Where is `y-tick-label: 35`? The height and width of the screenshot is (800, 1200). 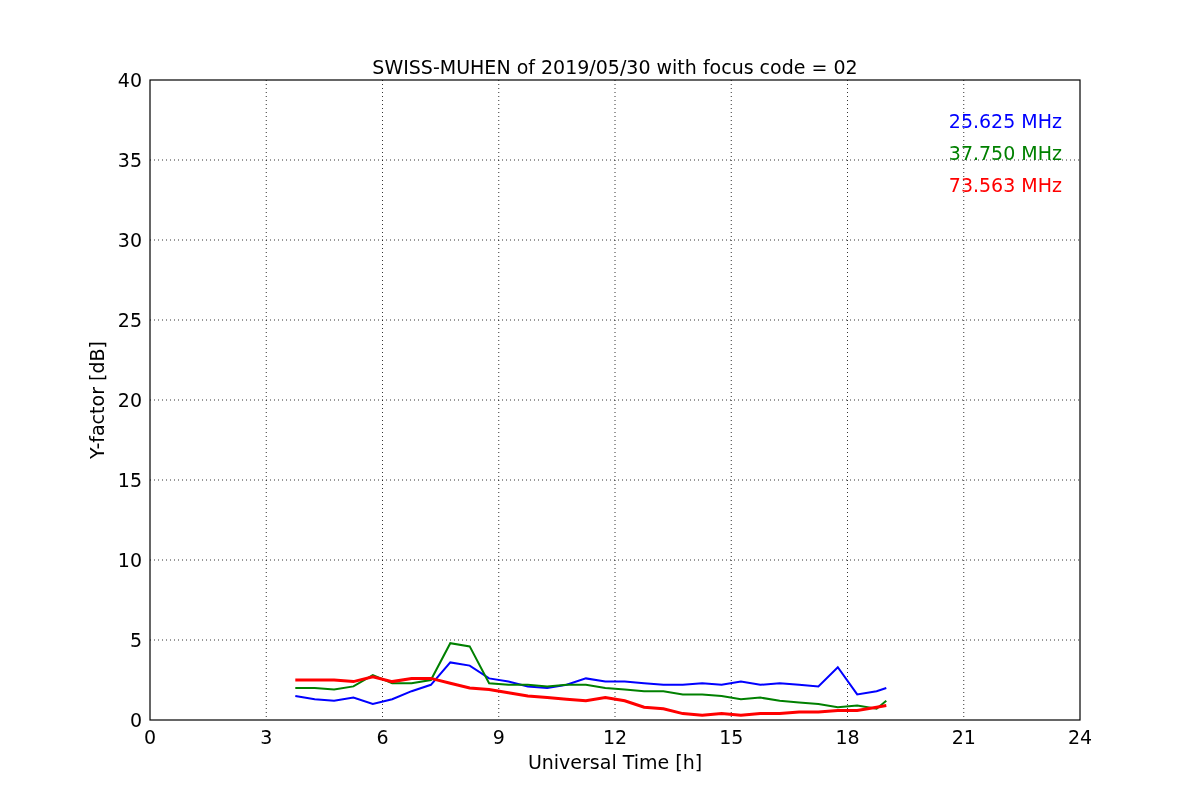 y-tick-label: 35 is located at coordinates (129, 160).